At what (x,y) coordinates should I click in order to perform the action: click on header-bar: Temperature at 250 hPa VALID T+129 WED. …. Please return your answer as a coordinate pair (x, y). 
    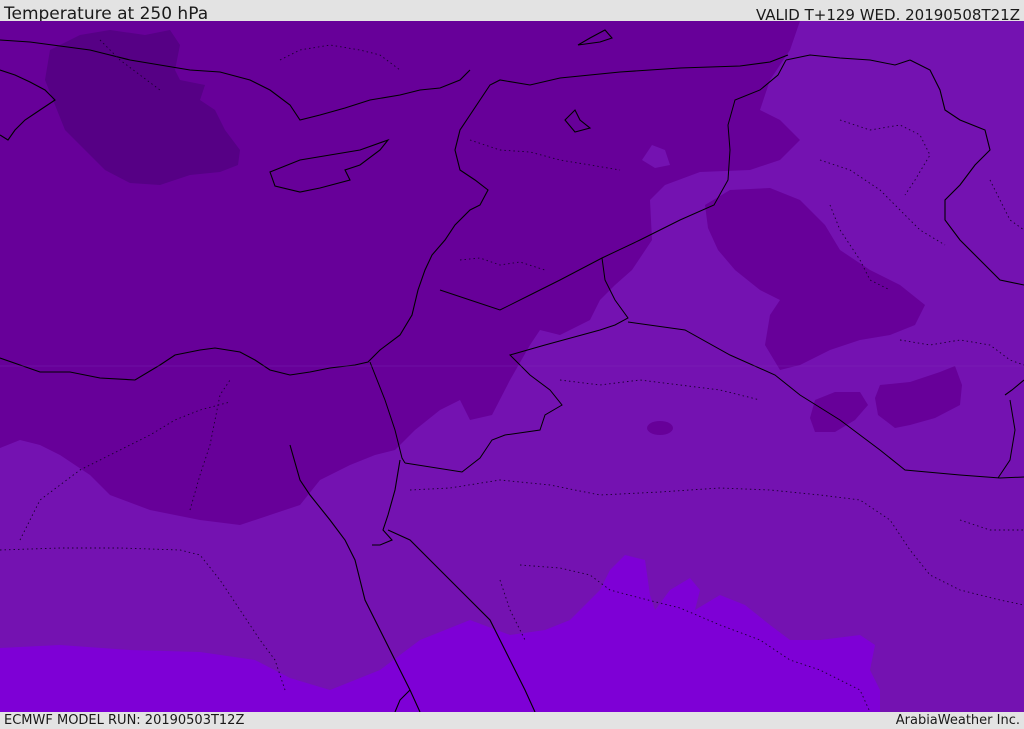
    Looking at the image, I should click on (512, 12).